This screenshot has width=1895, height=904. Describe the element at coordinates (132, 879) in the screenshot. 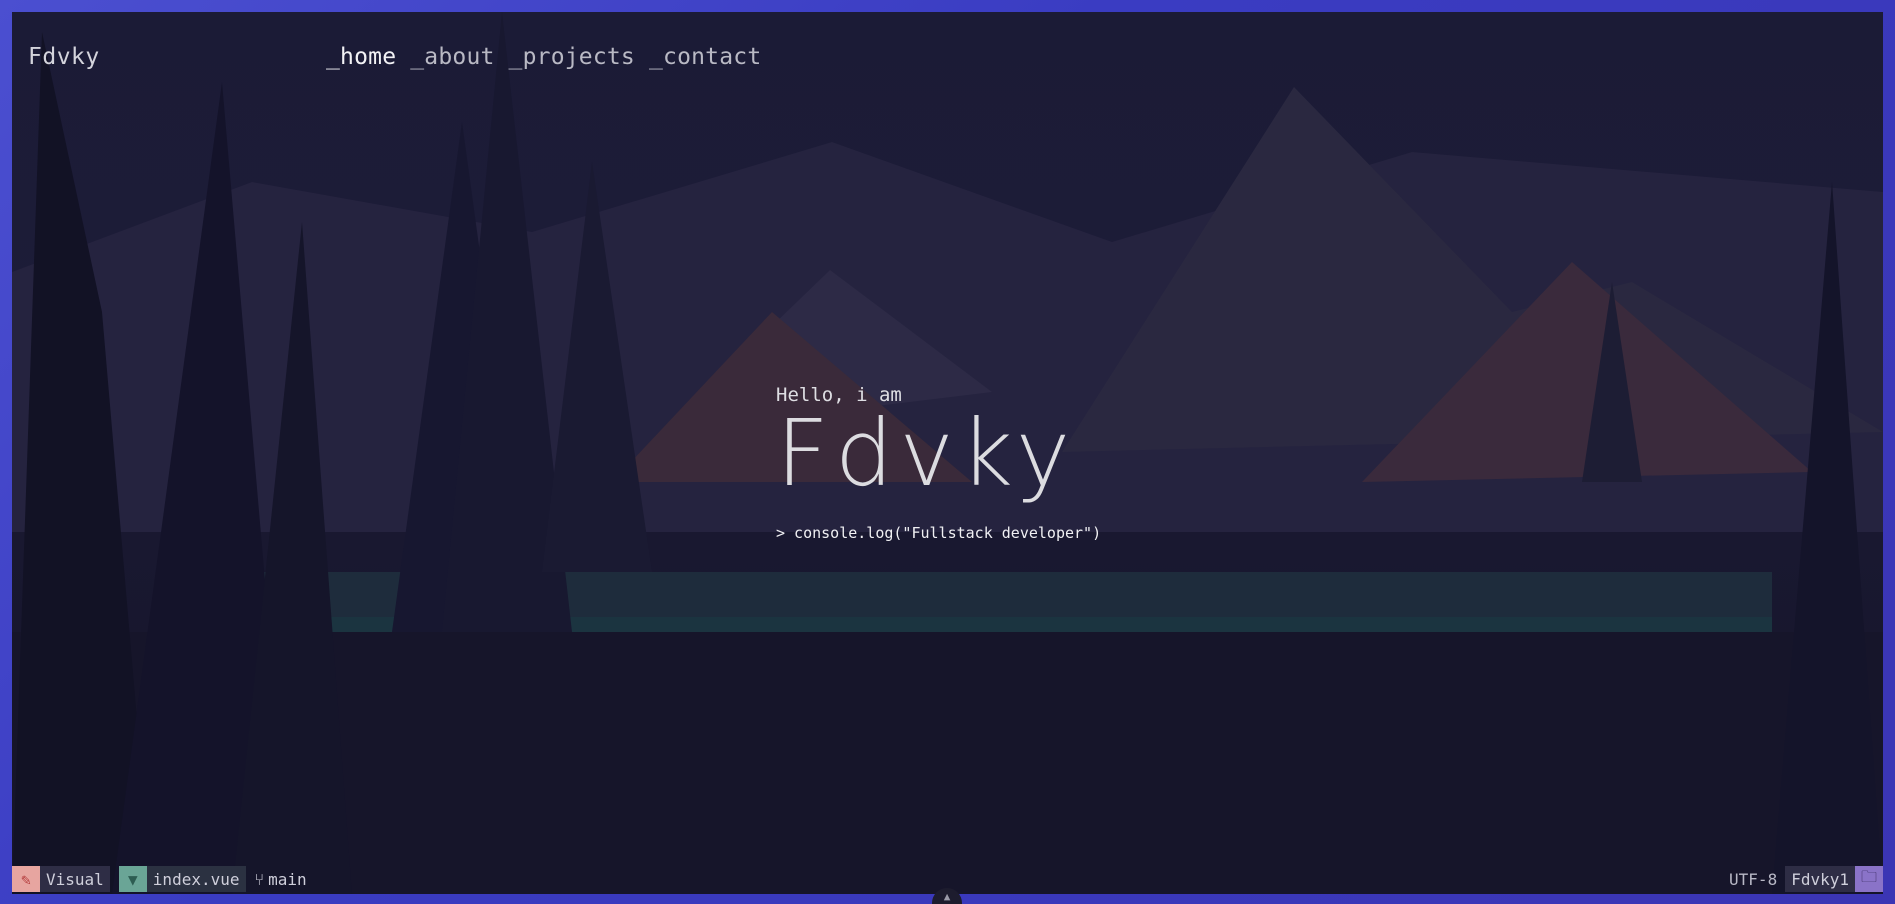

I see `vue-icon: ▼` at that location.